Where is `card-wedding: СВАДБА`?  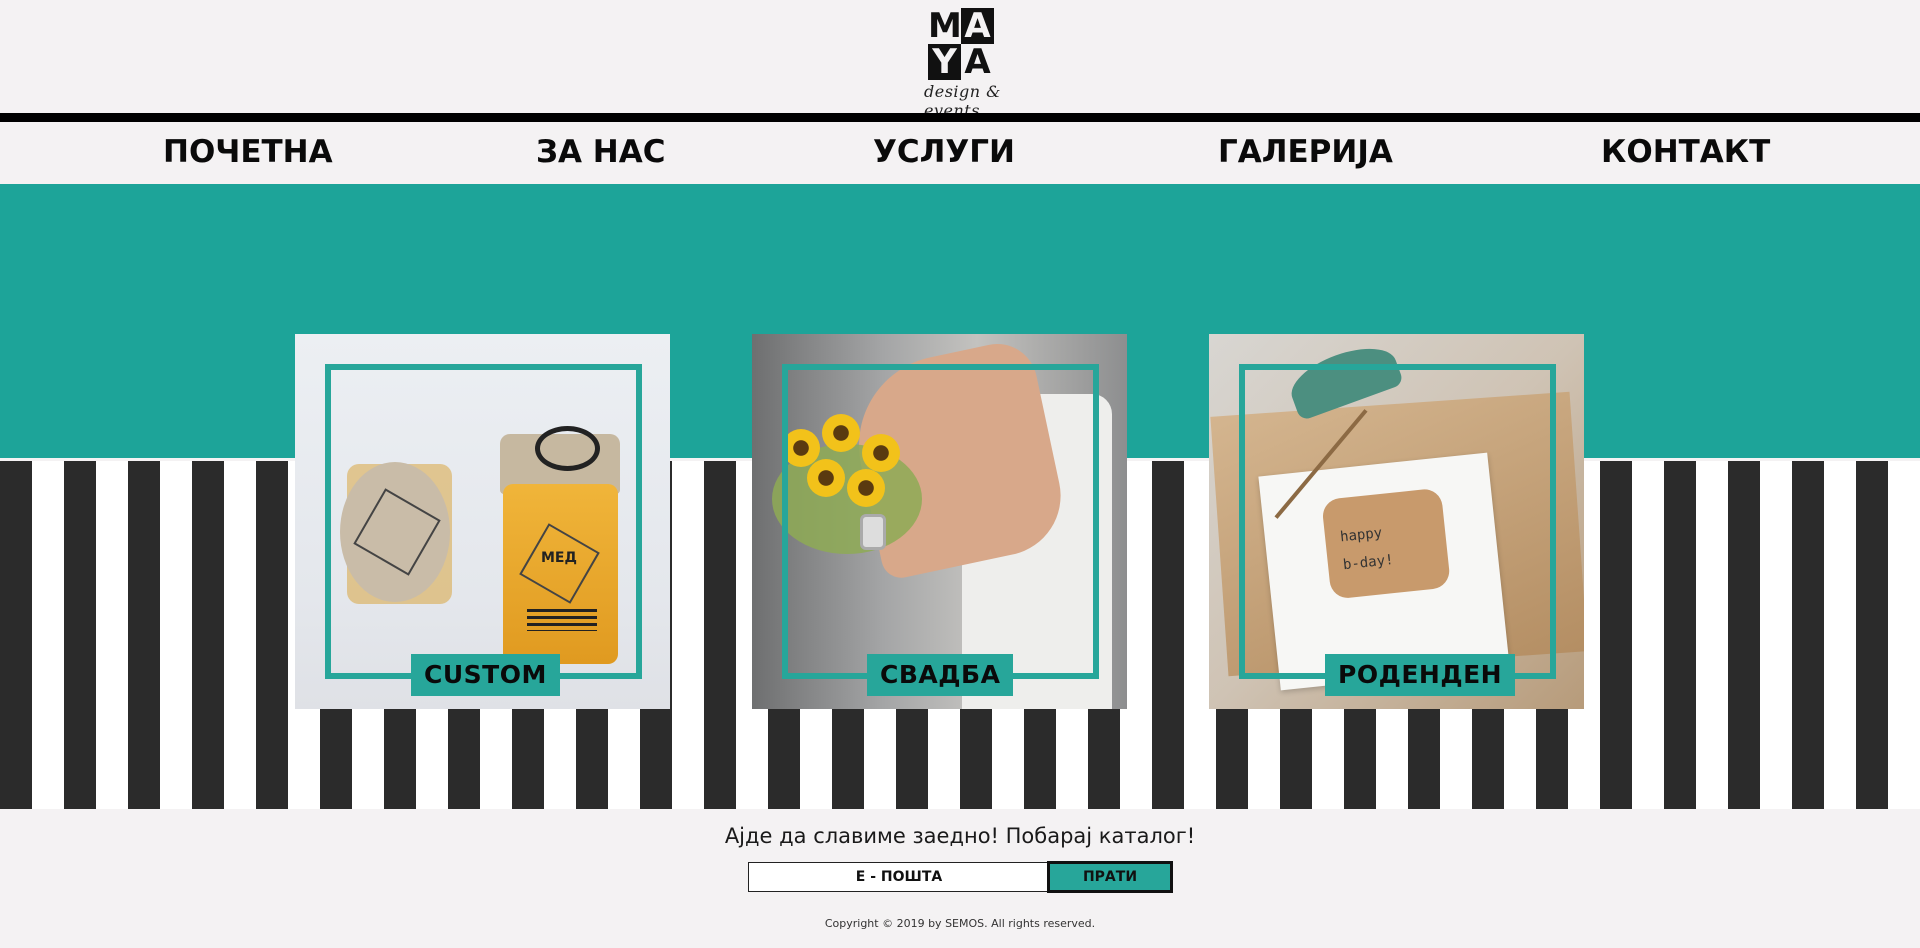 card-wedding: СВАДБА is located at coordinates (939, 521).